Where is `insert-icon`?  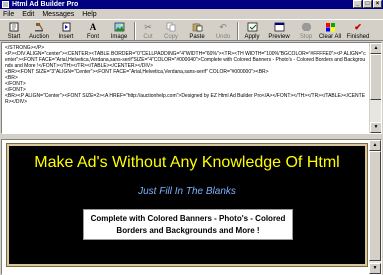
insert-icon is located at coordinates (66, 27).